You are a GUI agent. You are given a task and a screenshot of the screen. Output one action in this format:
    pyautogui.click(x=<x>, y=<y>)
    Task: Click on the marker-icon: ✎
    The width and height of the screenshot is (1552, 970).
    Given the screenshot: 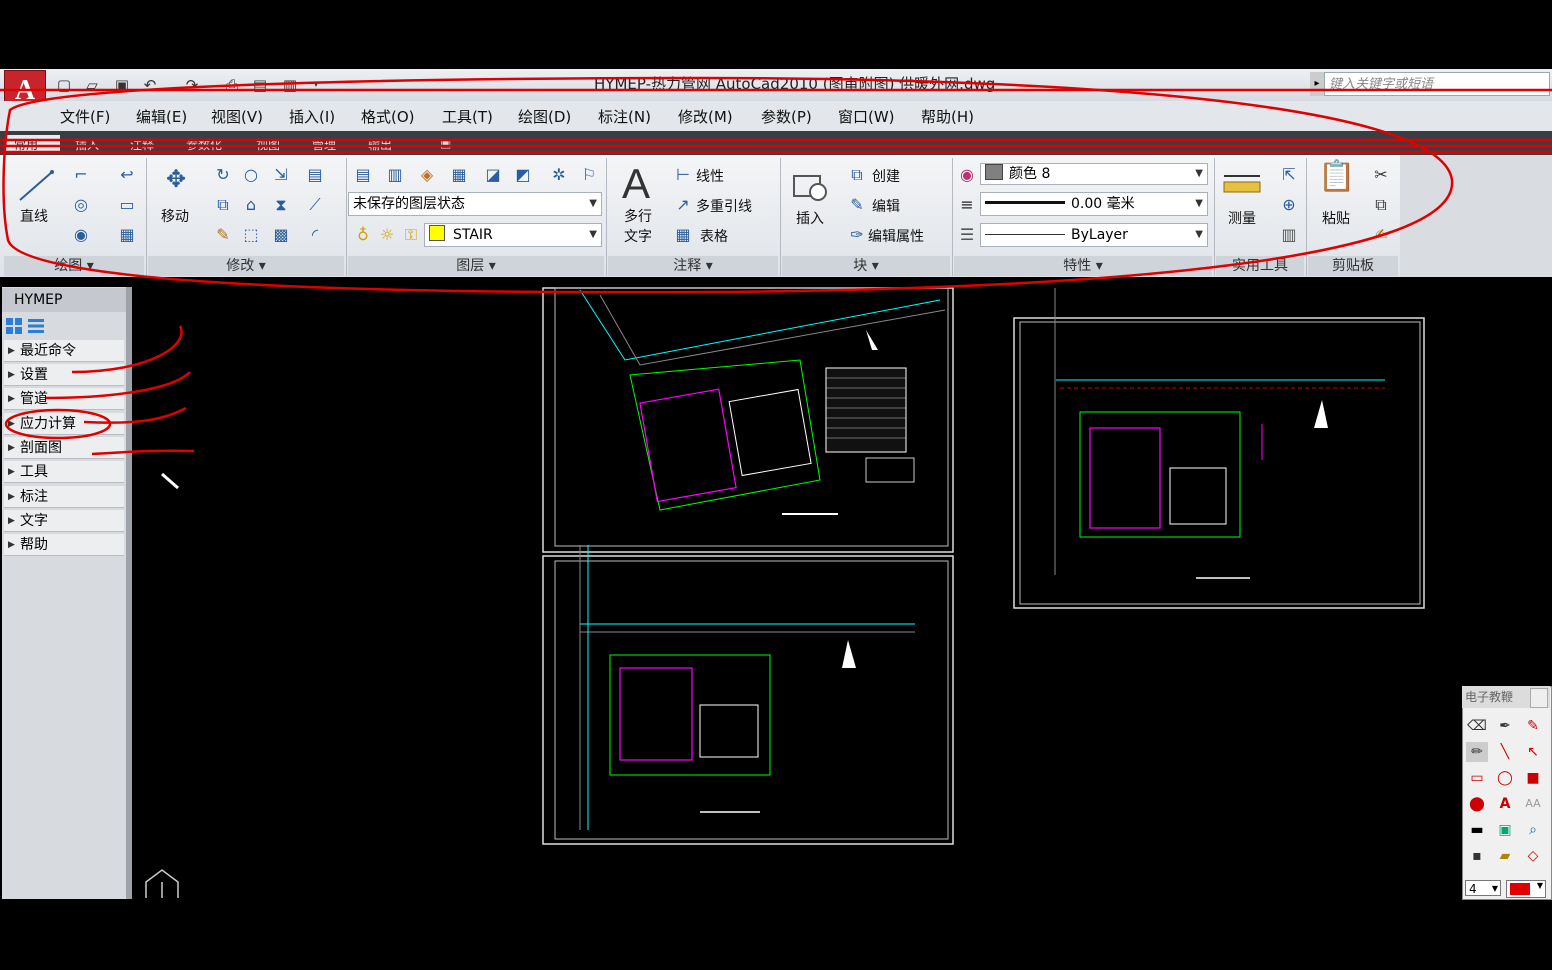 What is the action you would take?
    pyautogui.click(x=1533, y=726)
    